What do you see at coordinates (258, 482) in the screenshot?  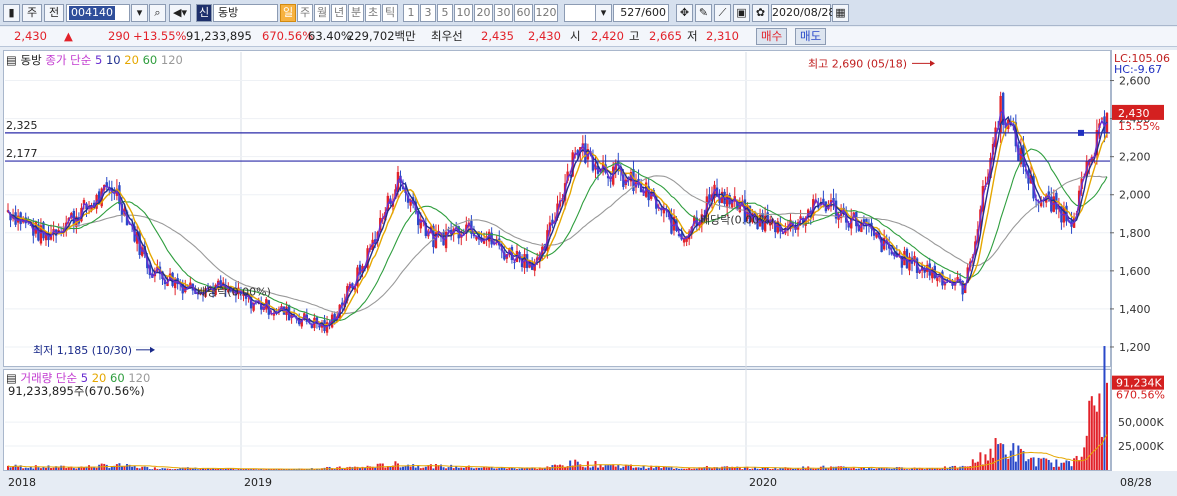 I see `x-axis-label-2019: 2019` at bounding box center [258, 482].